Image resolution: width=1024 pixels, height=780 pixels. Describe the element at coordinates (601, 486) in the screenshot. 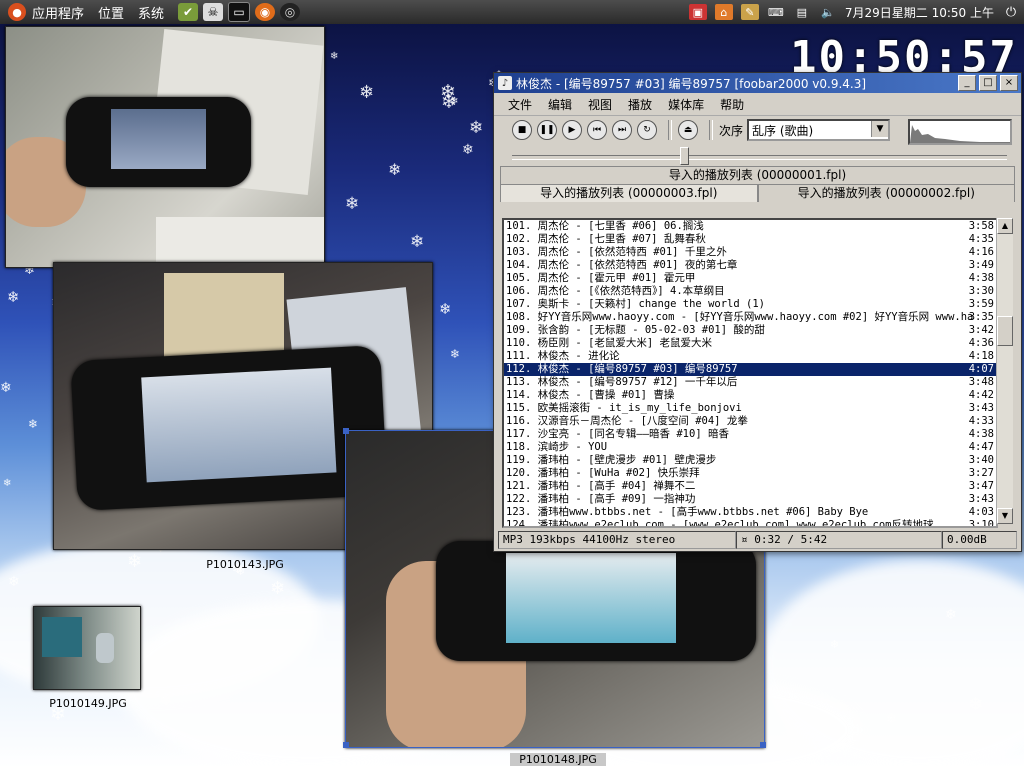

I see `track-title: 121. 潘玮柏 - [高手 #04] 禅舞不二` at that location.